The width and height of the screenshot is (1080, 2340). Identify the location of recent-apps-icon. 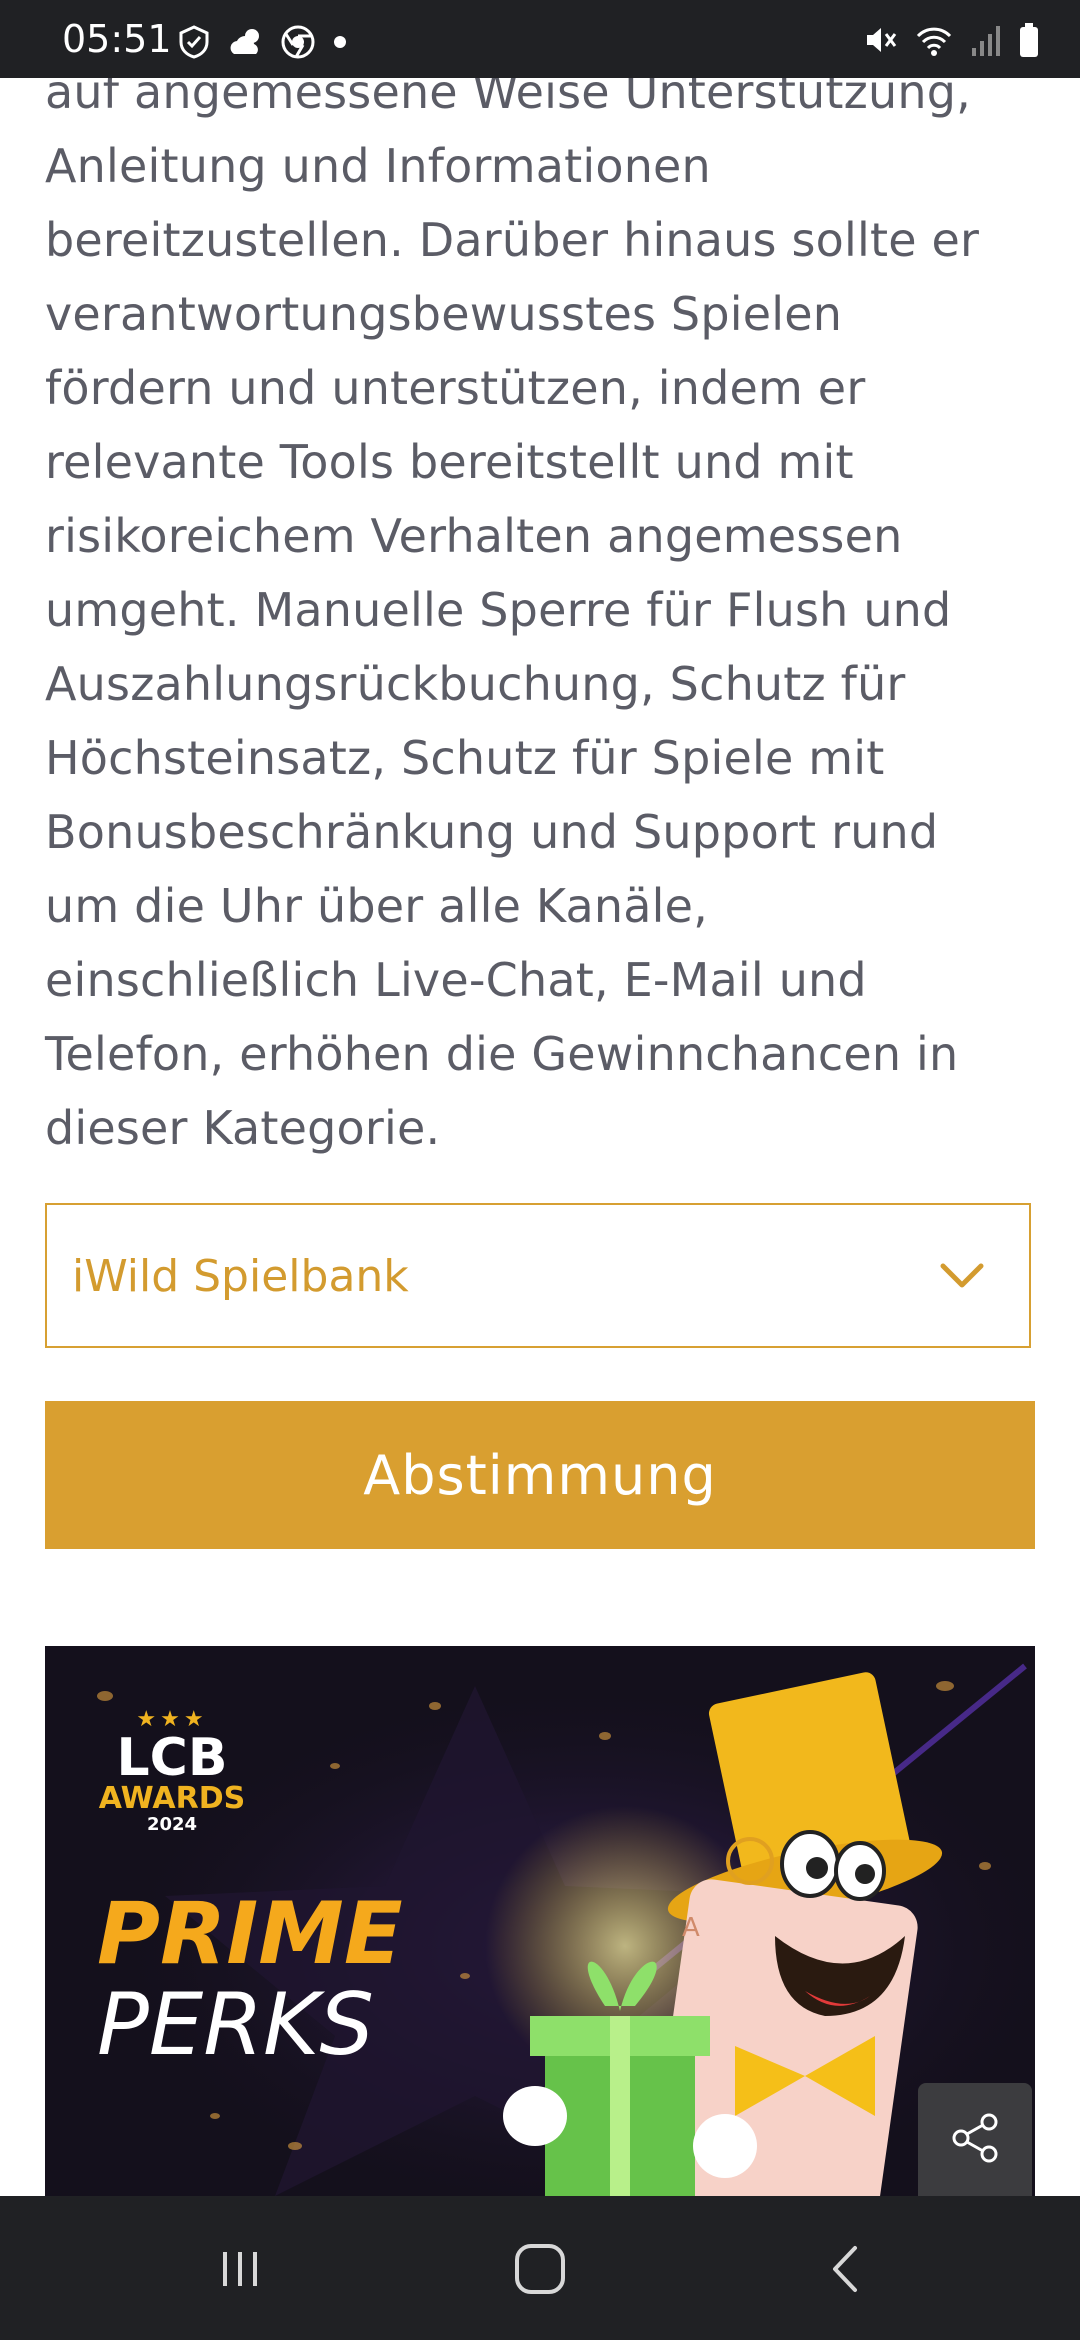
(240, 2271).